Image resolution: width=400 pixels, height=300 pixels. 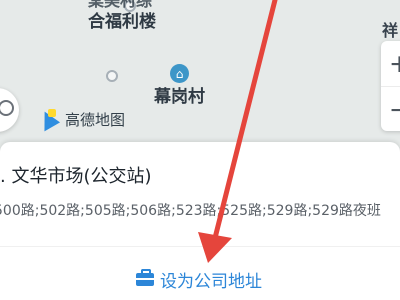 I want to click on route-item: 529路;, so click(x=289, y=211).